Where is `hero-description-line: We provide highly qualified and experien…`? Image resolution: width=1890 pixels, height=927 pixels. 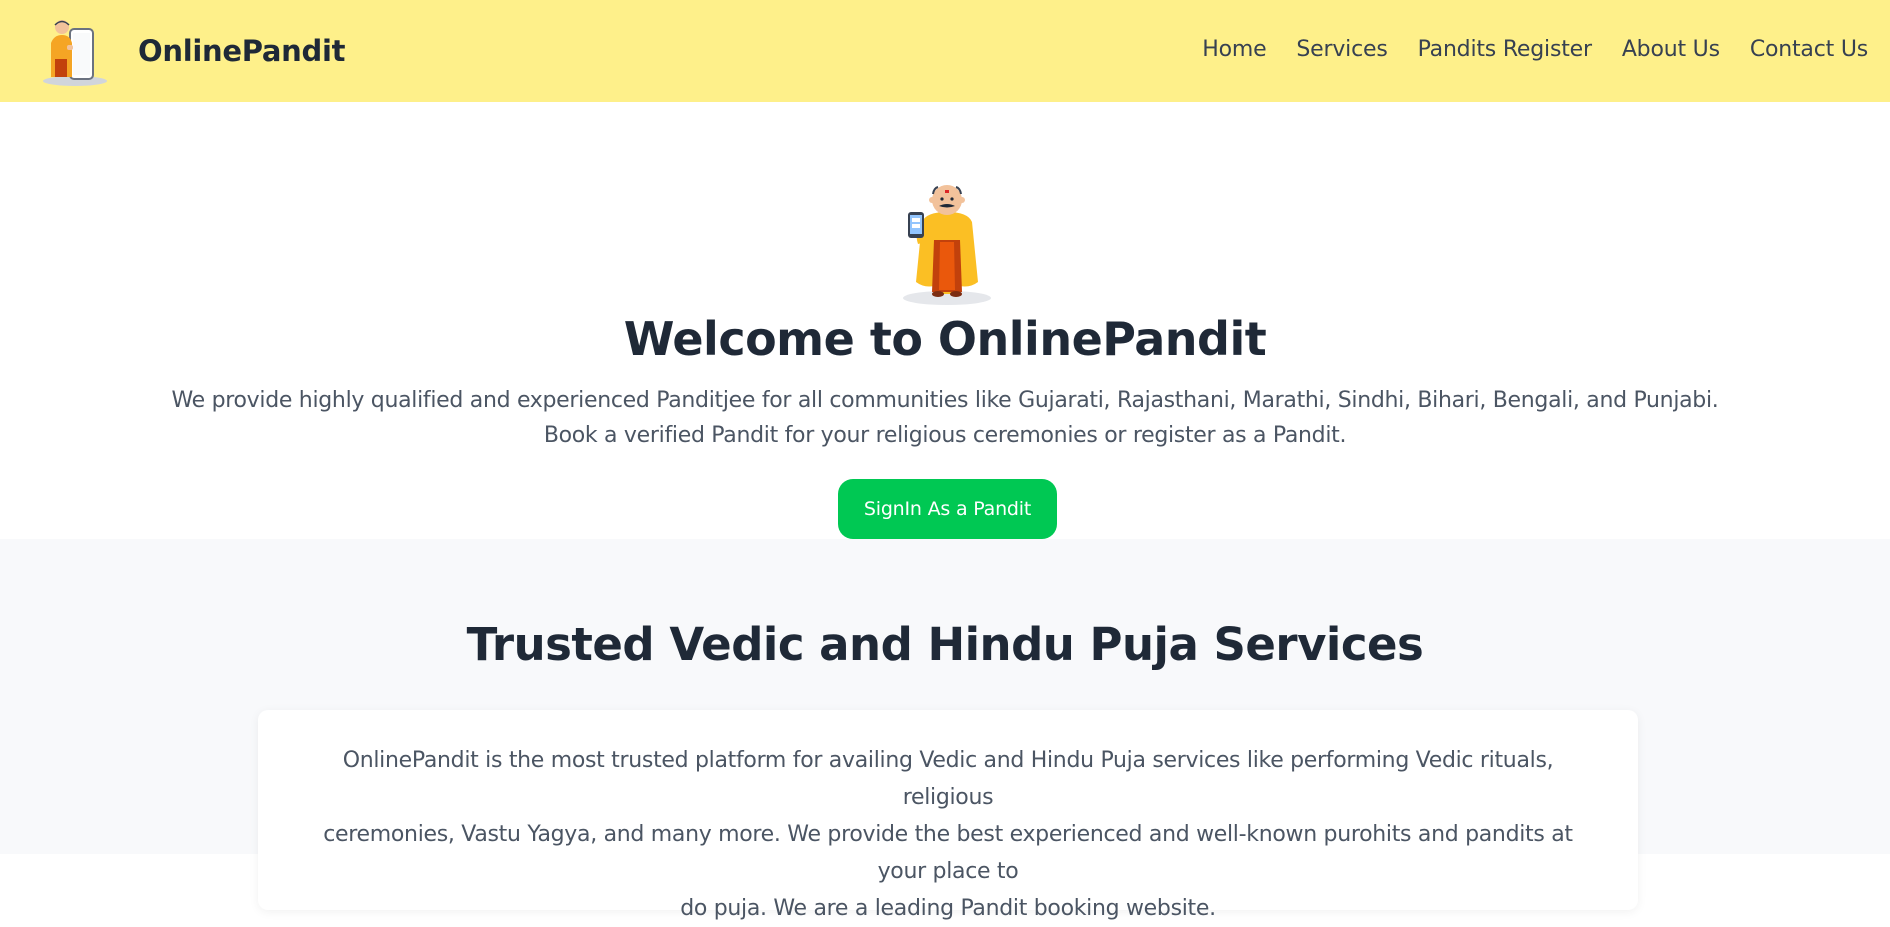
hero-description-line: We provide highly qualified and experien… is located at coordinates (945, 400).